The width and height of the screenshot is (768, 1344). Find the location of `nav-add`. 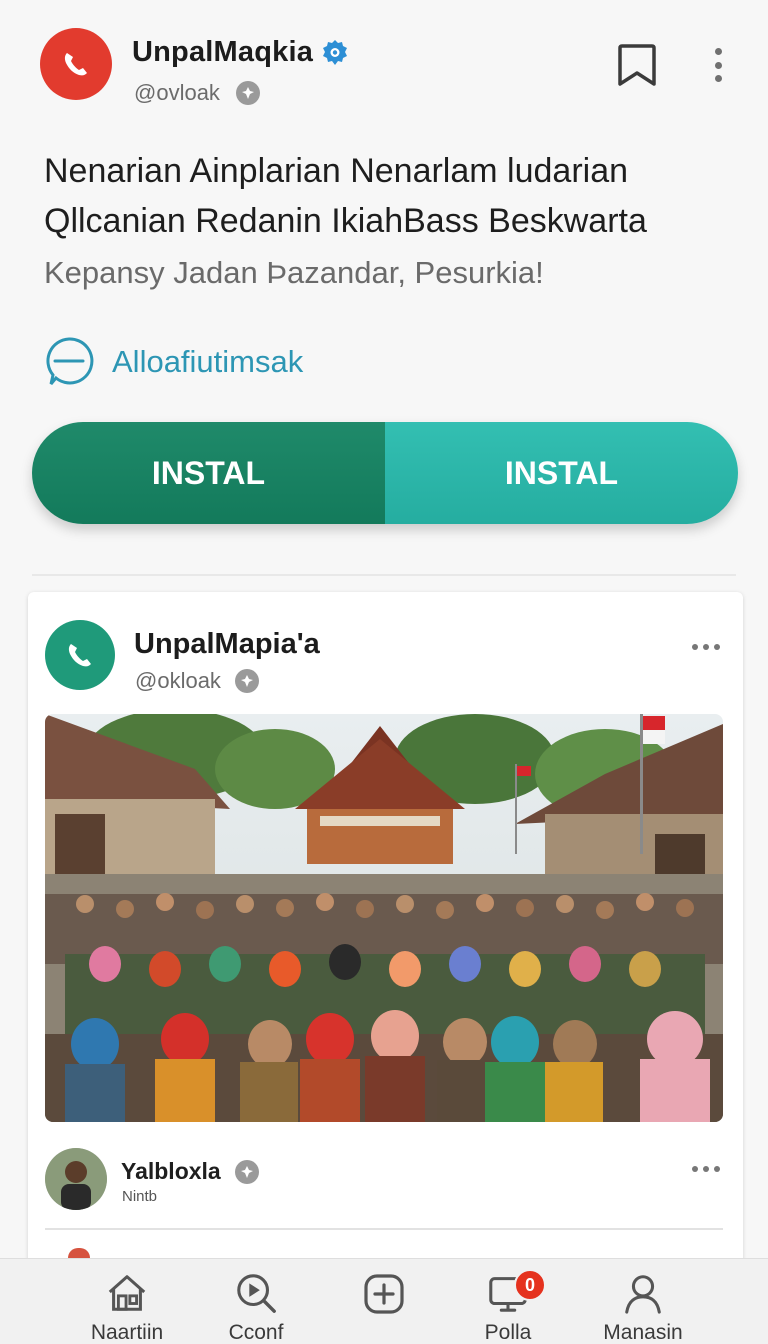

nav-add is located at coordinates (384, 1307).